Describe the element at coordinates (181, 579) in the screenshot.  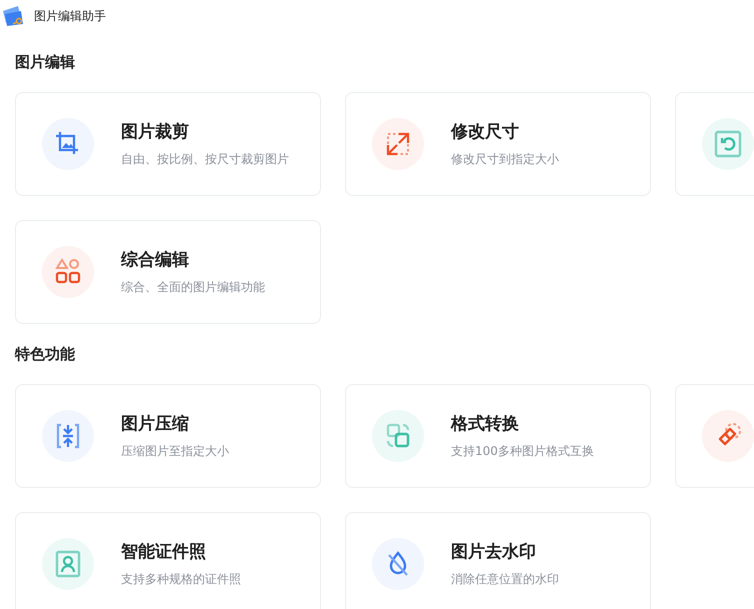
I see `card-description: 支持多种规格的证件照` at that location.